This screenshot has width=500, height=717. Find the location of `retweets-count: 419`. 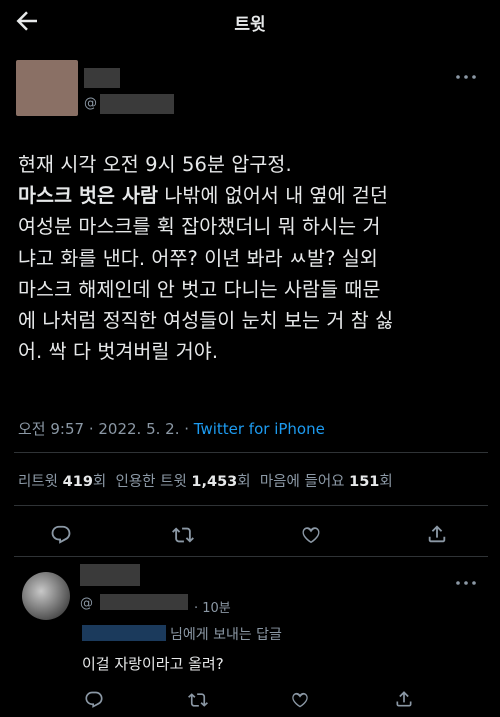

retweets-count: 419 is located at coordinates (78, 482).